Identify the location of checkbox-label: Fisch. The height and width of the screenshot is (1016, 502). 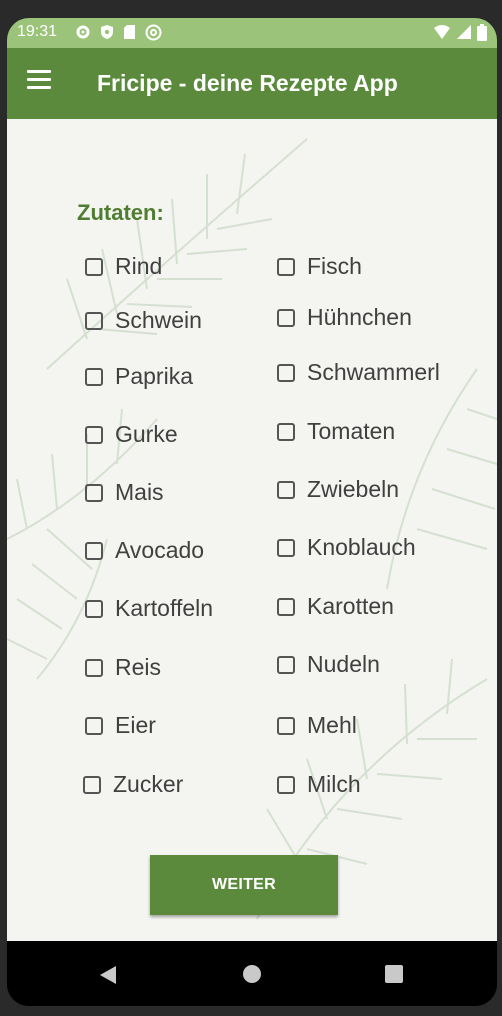
(334, 266).